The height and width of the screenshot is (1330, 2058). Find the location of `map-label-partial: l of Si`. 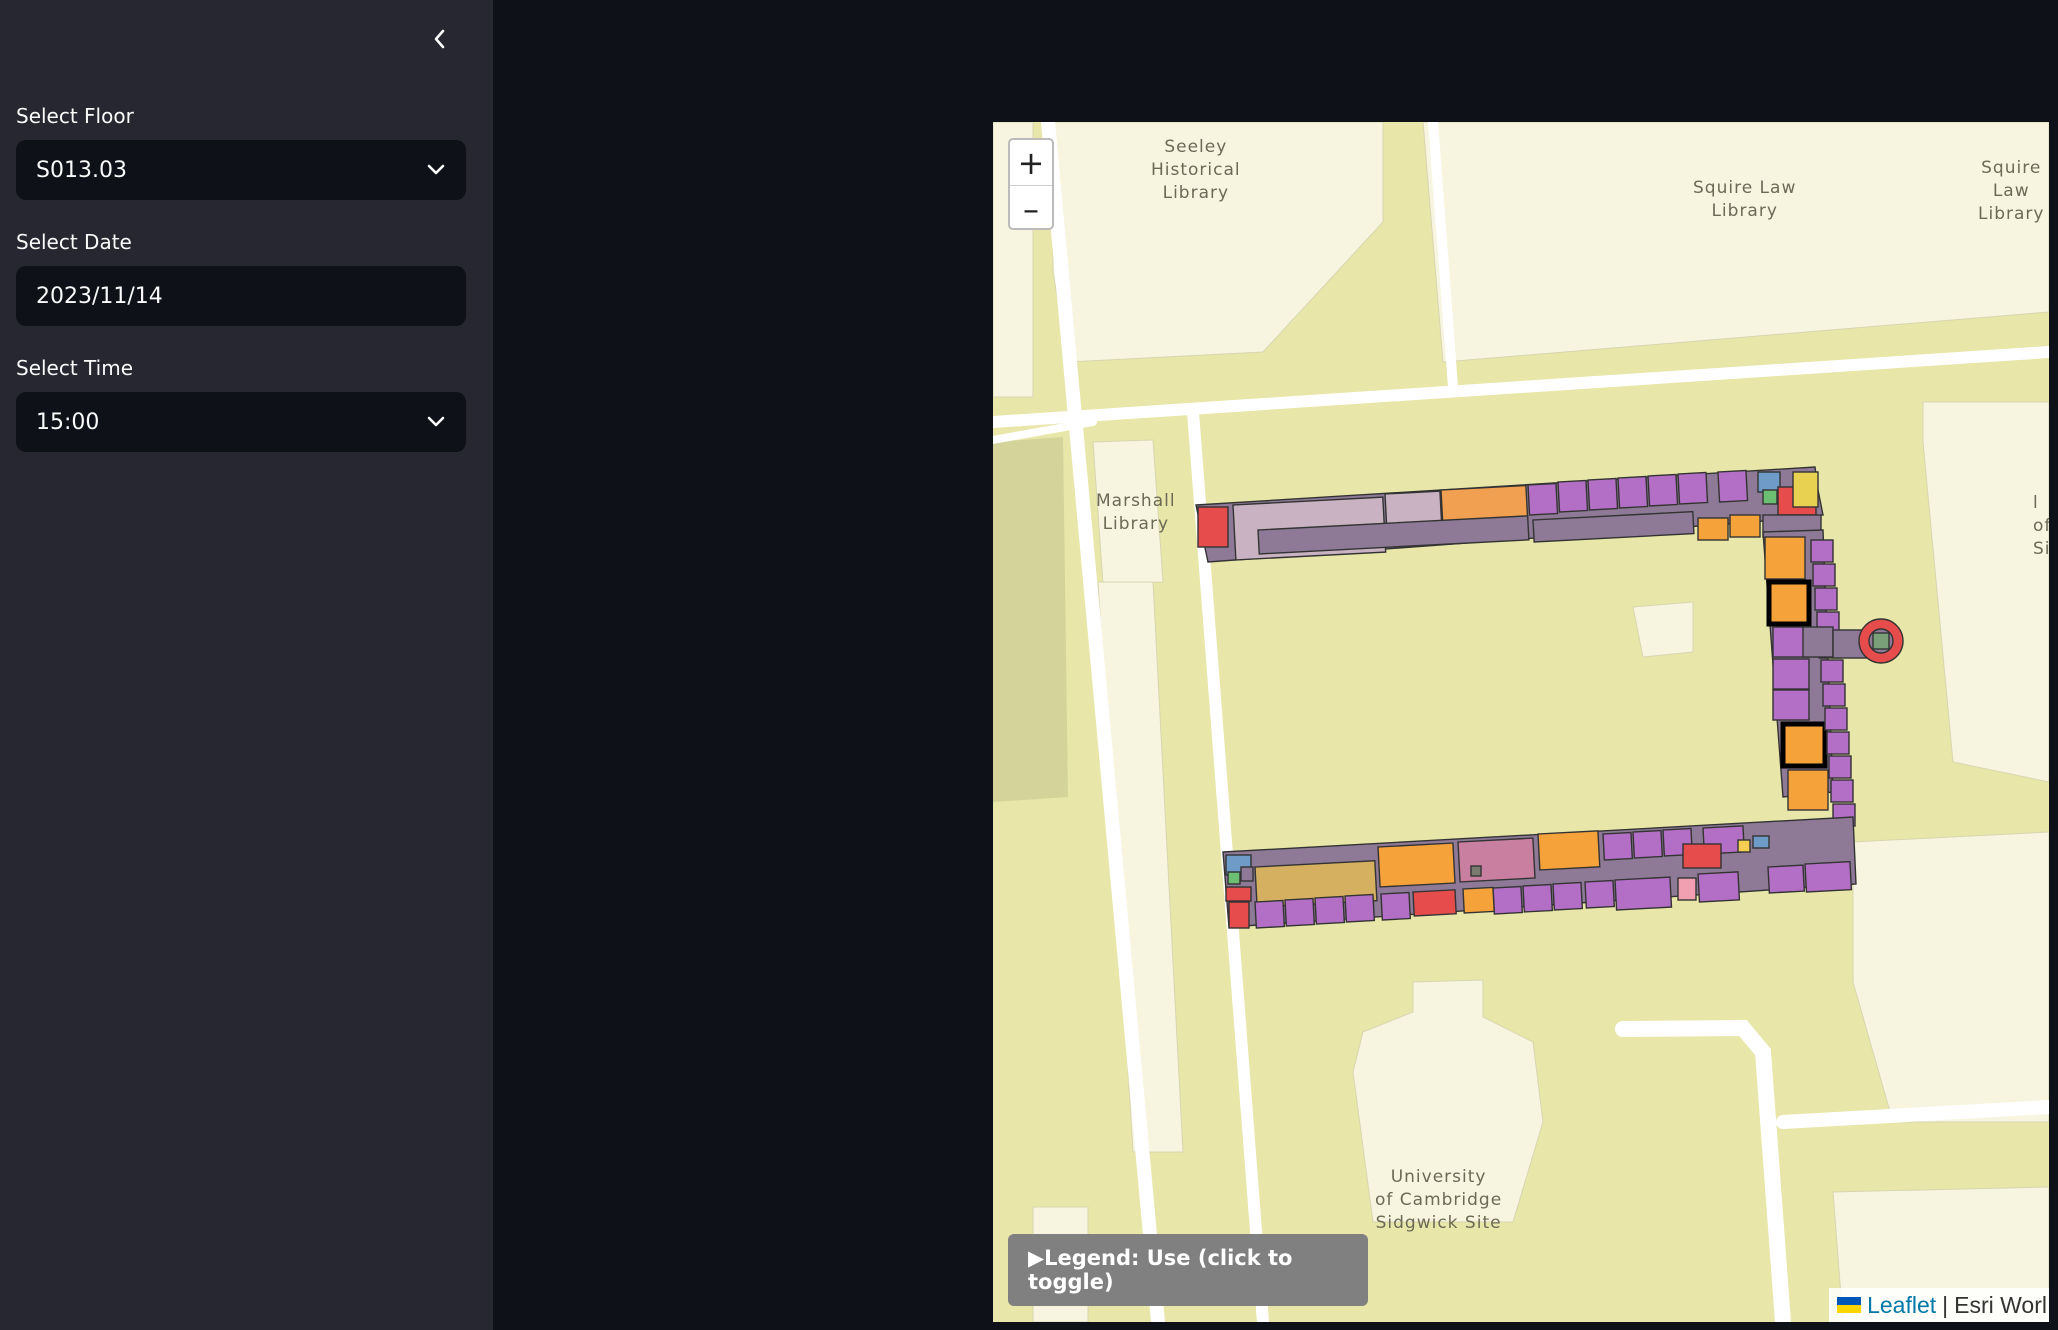

map-label-partial: l of Si is located at coordinates (2041, 526).